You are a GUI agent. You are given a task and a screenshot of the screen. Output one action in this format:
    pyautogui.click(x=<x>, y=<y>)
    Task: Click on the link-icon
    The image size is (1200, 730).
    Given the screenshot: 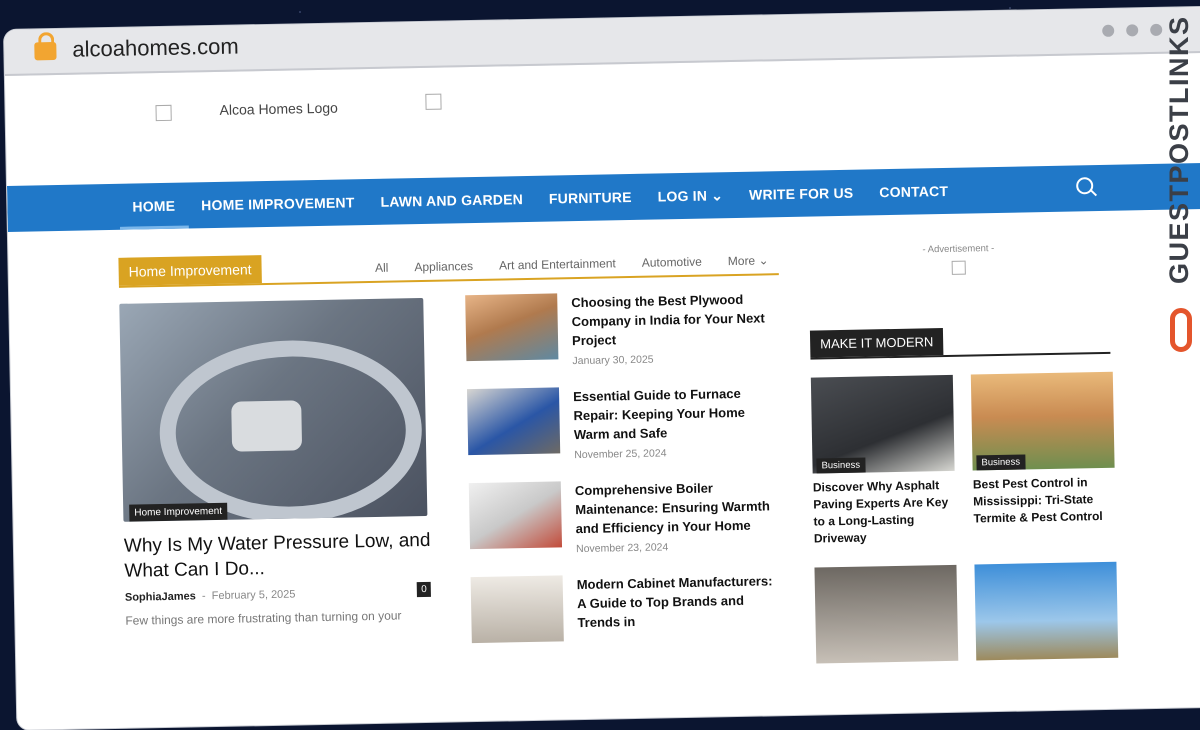 What is the action you would take?
    pyautogui.click(x=1181, y=330)
    